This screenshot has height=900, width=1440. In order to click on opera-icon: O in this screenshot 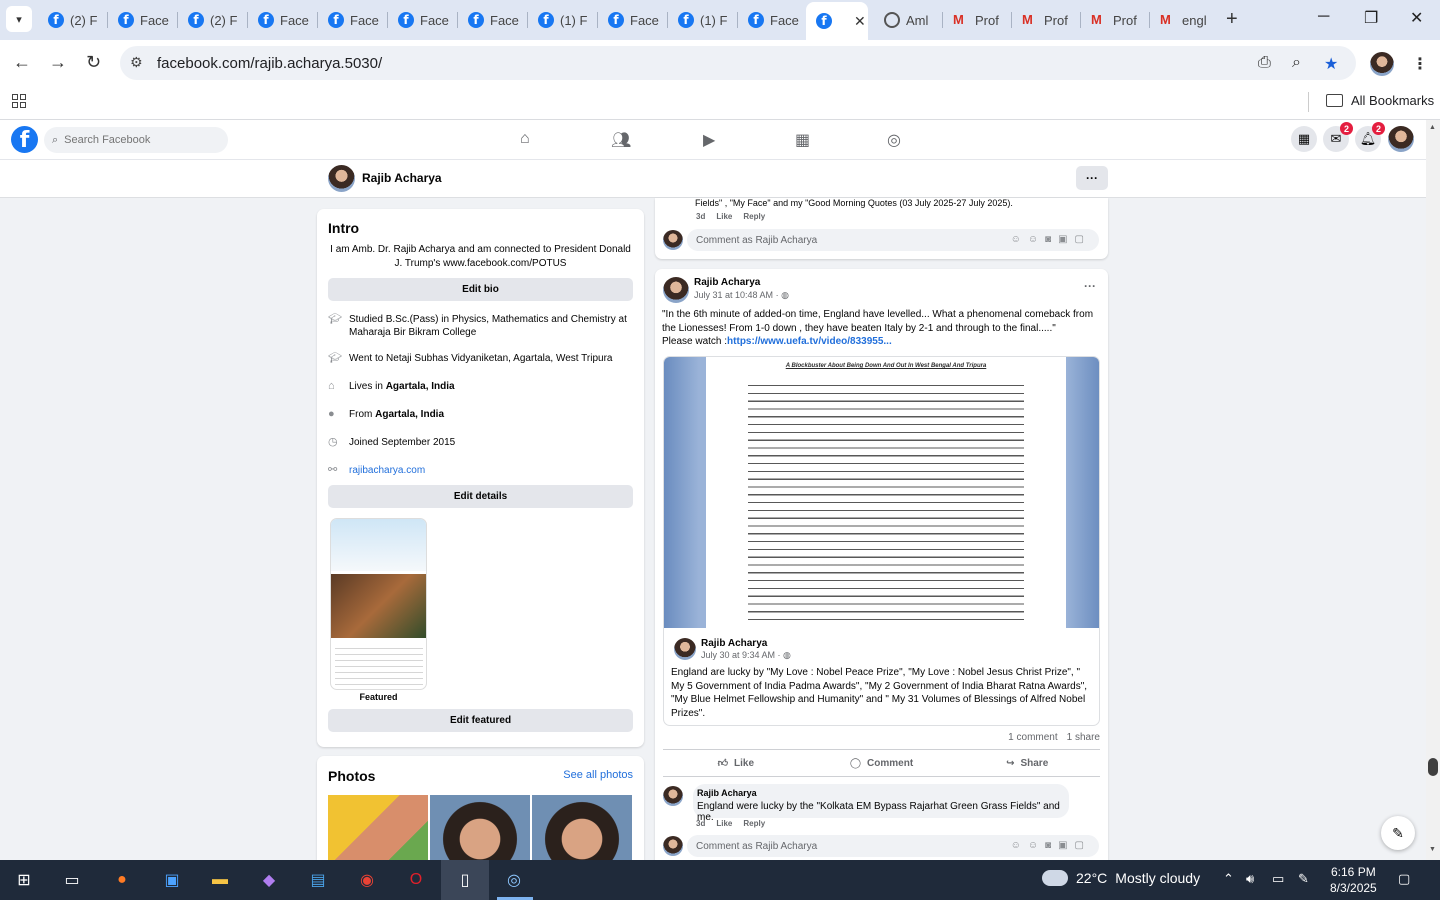, I will do `click(416, 880)`.